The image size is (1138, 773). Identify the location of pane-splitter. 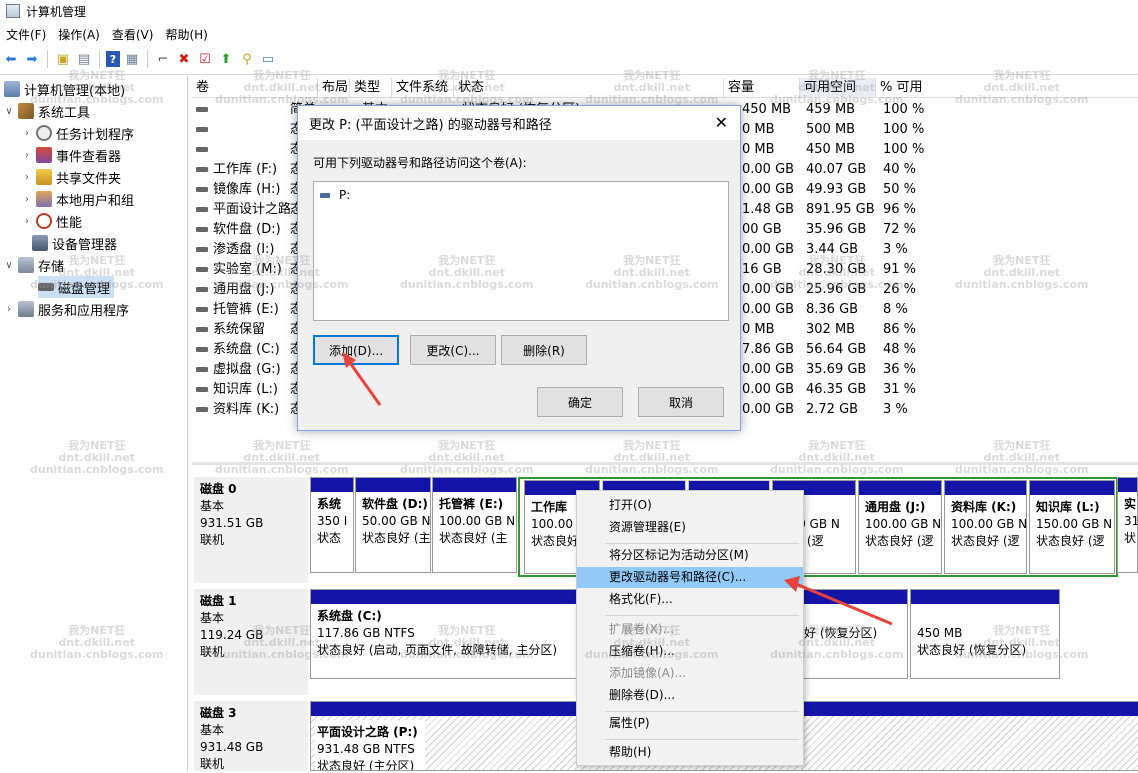
(665, 463).